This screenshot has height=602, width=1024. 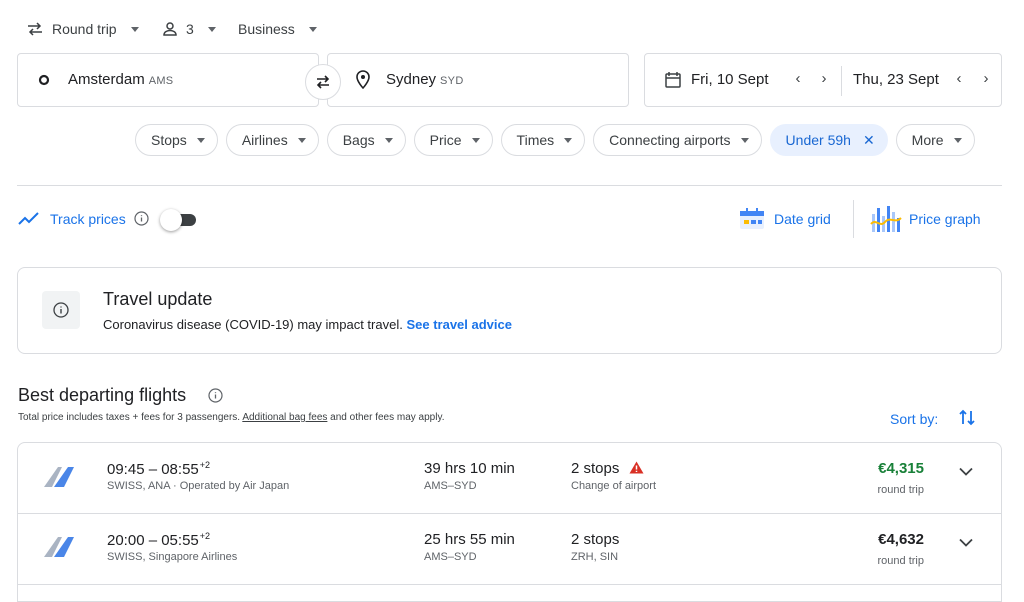 I want to click on flight-stops-detail: Change of airport, so click(x=613, y=486).